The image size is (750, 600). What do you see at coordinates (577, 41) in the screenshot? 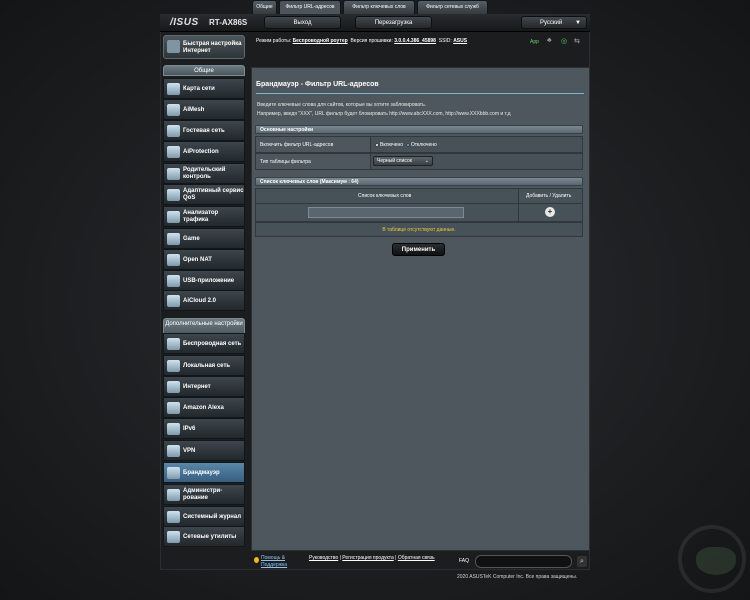
I see `usb-icon: ⇆` at bounding box center [577, 41].